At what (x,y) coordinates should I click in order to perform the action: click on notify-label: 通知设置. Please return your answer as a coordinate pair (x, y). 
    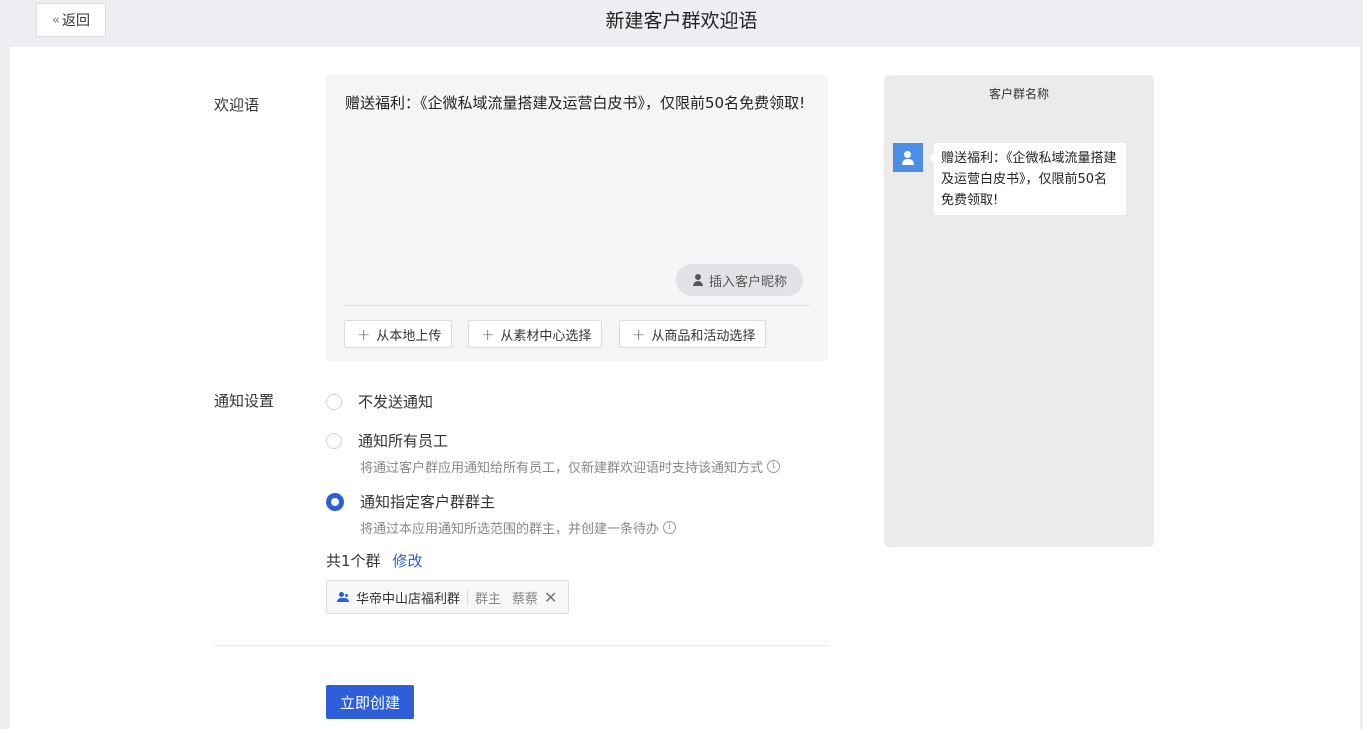
    Looking at the image, I should click on (244, 401).